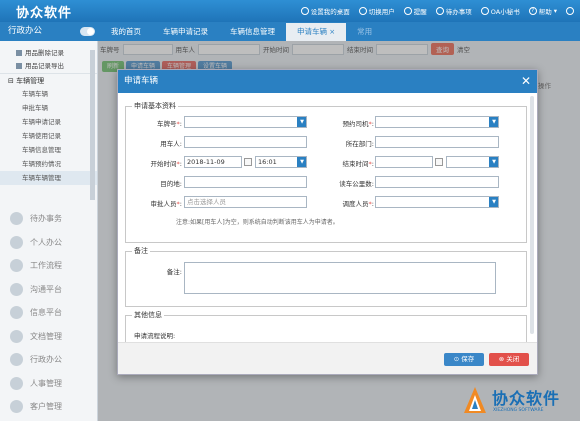 The width and height of the screenshot is (580, 421). What do you see at coordinates (404, 162) in the screenshot?
I see `end-date-input` at bounding box center [404, 162].